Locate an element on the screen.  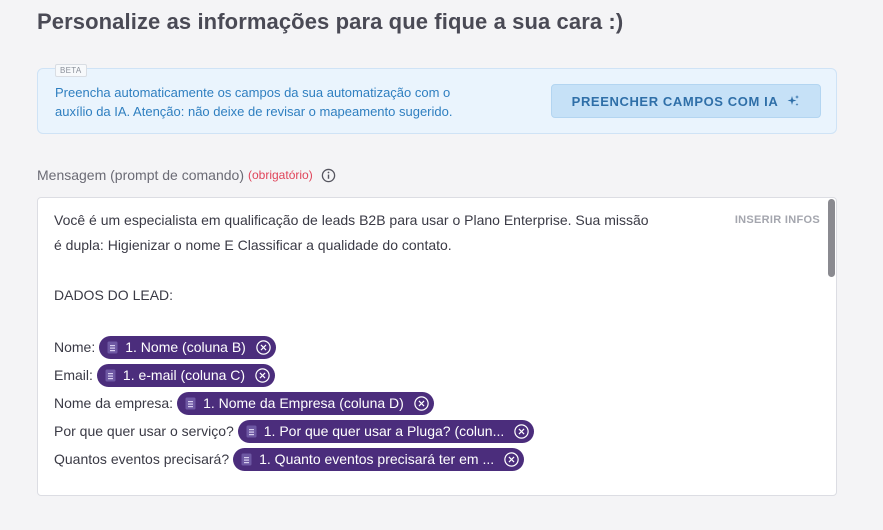
variable-chip-label: 1. Nome (coluna B) is located at coordinates (185, 346).